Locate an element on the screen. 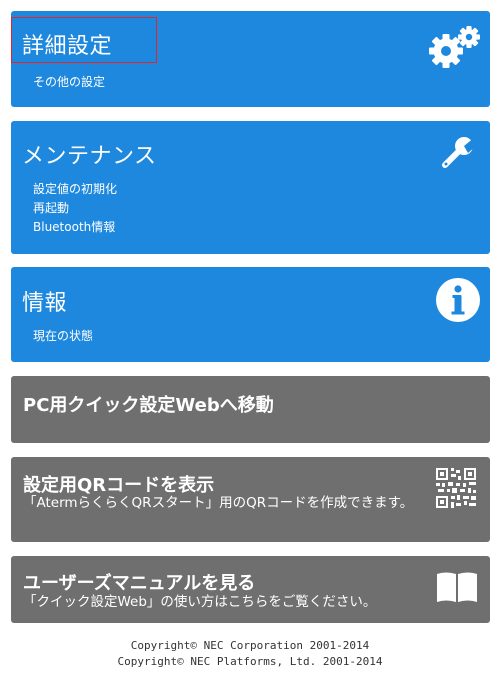 The height and width of the screenshot is (680, 500). copyright-line-2: Copyright© NEC Platforms, Ltd. 2001-2014 is located at coordinates (250, 661).